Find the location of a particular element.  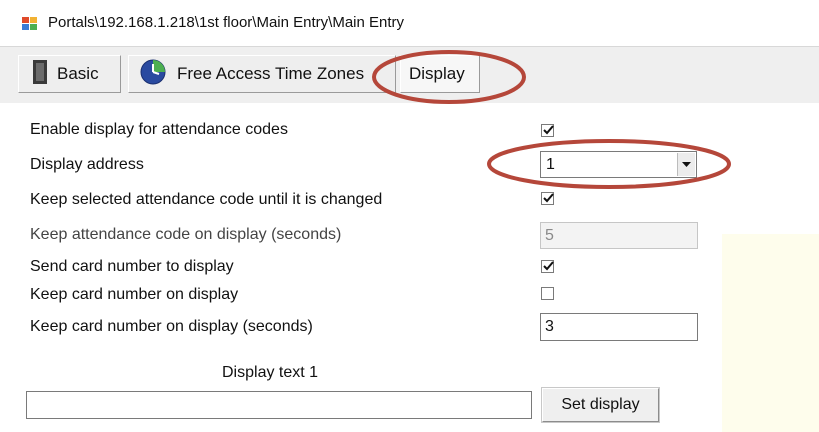

display-address-label: Display address is located at coordinates (87, 164).